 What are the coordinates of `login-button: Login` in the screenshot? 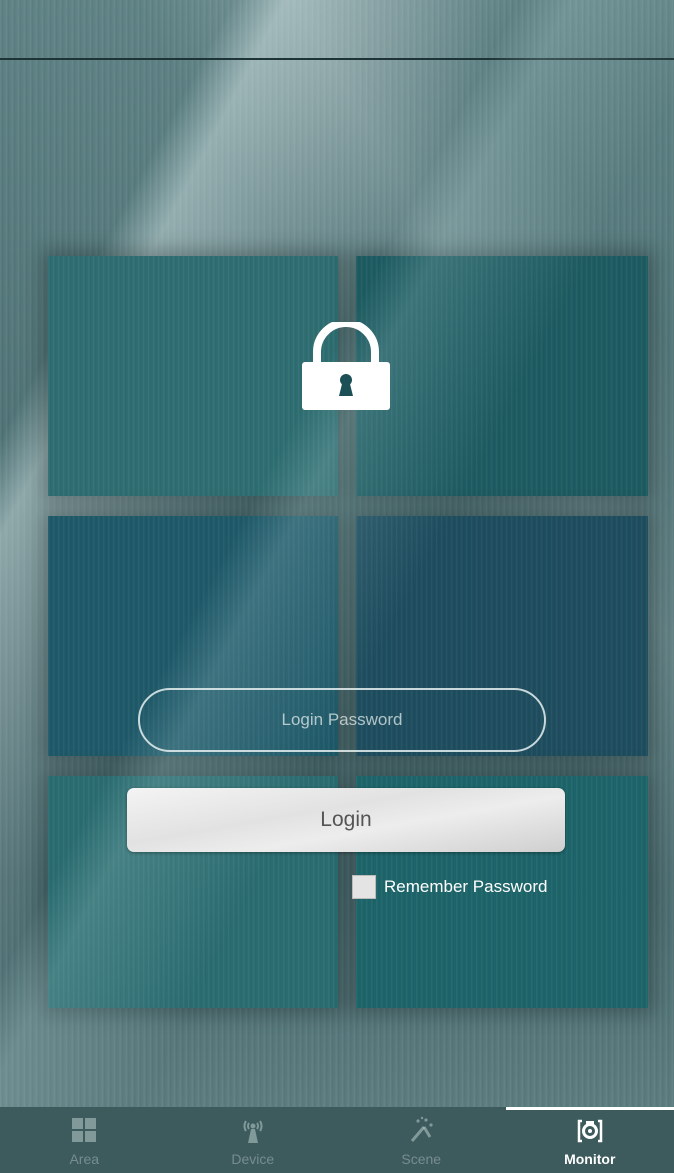 It's located at (346, 820).